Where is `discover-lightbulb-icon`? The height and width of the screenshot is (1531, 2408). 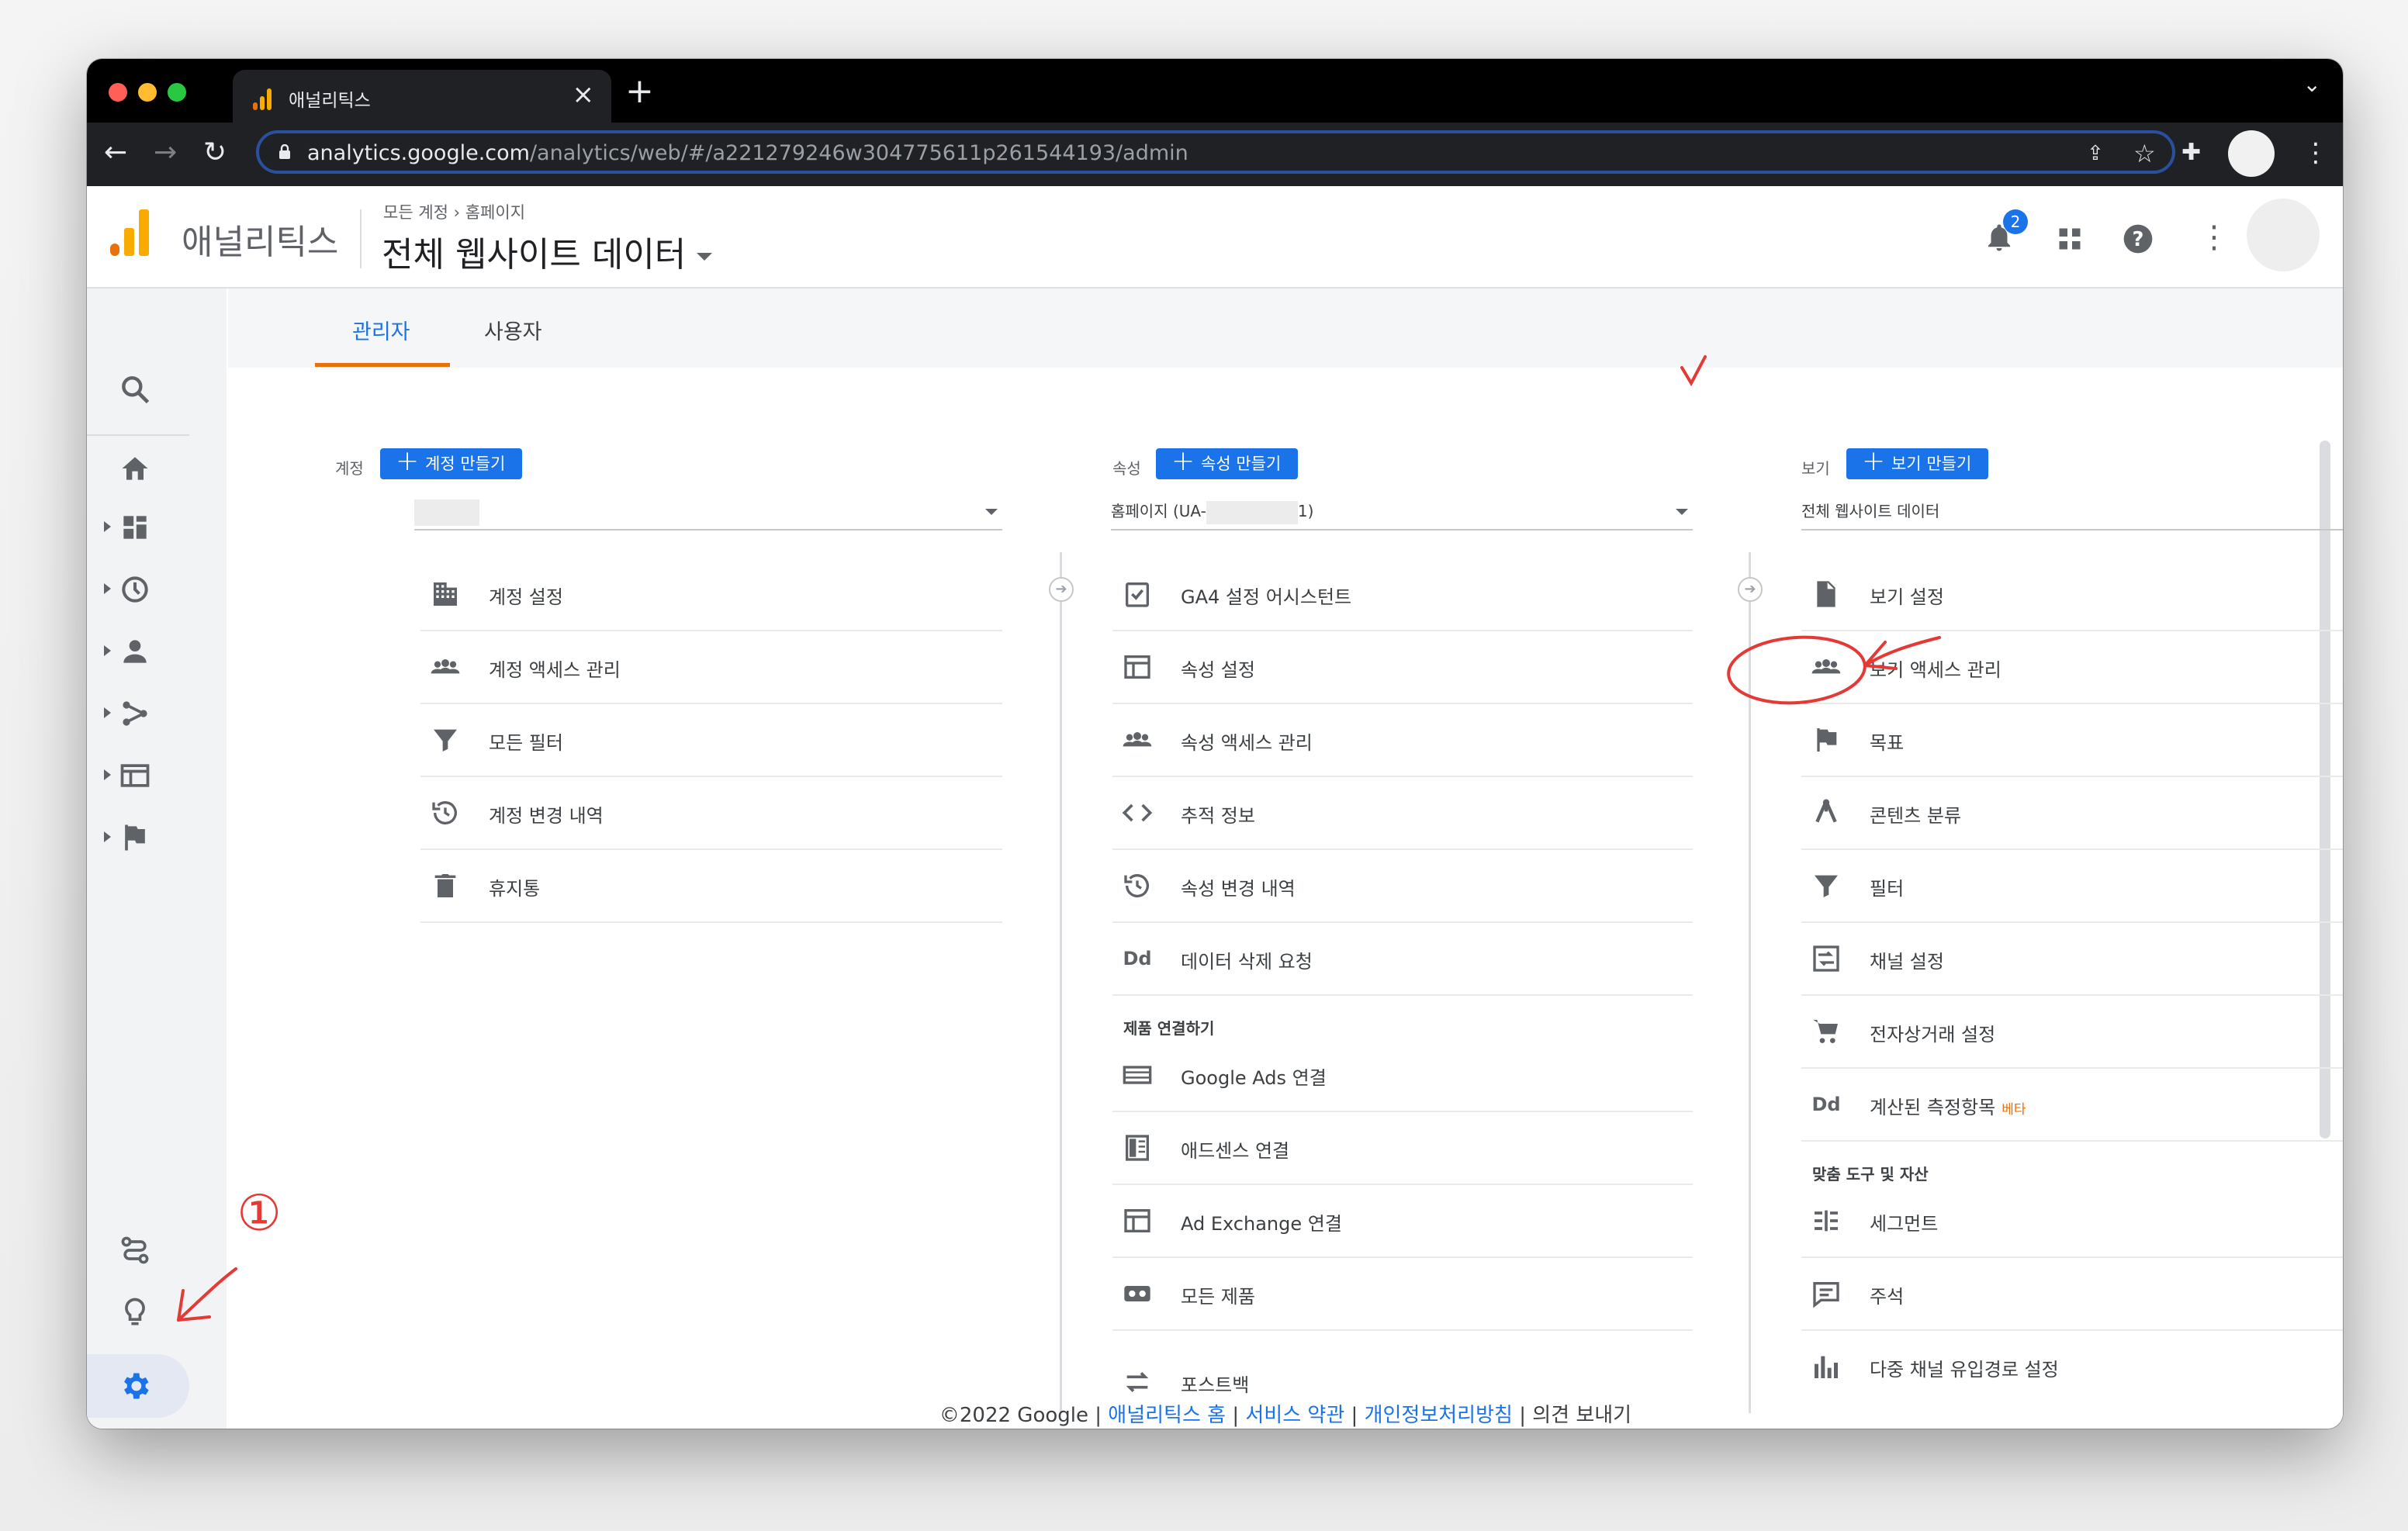 discover-lightbulb-icon is located at coordinates (135, 1312).